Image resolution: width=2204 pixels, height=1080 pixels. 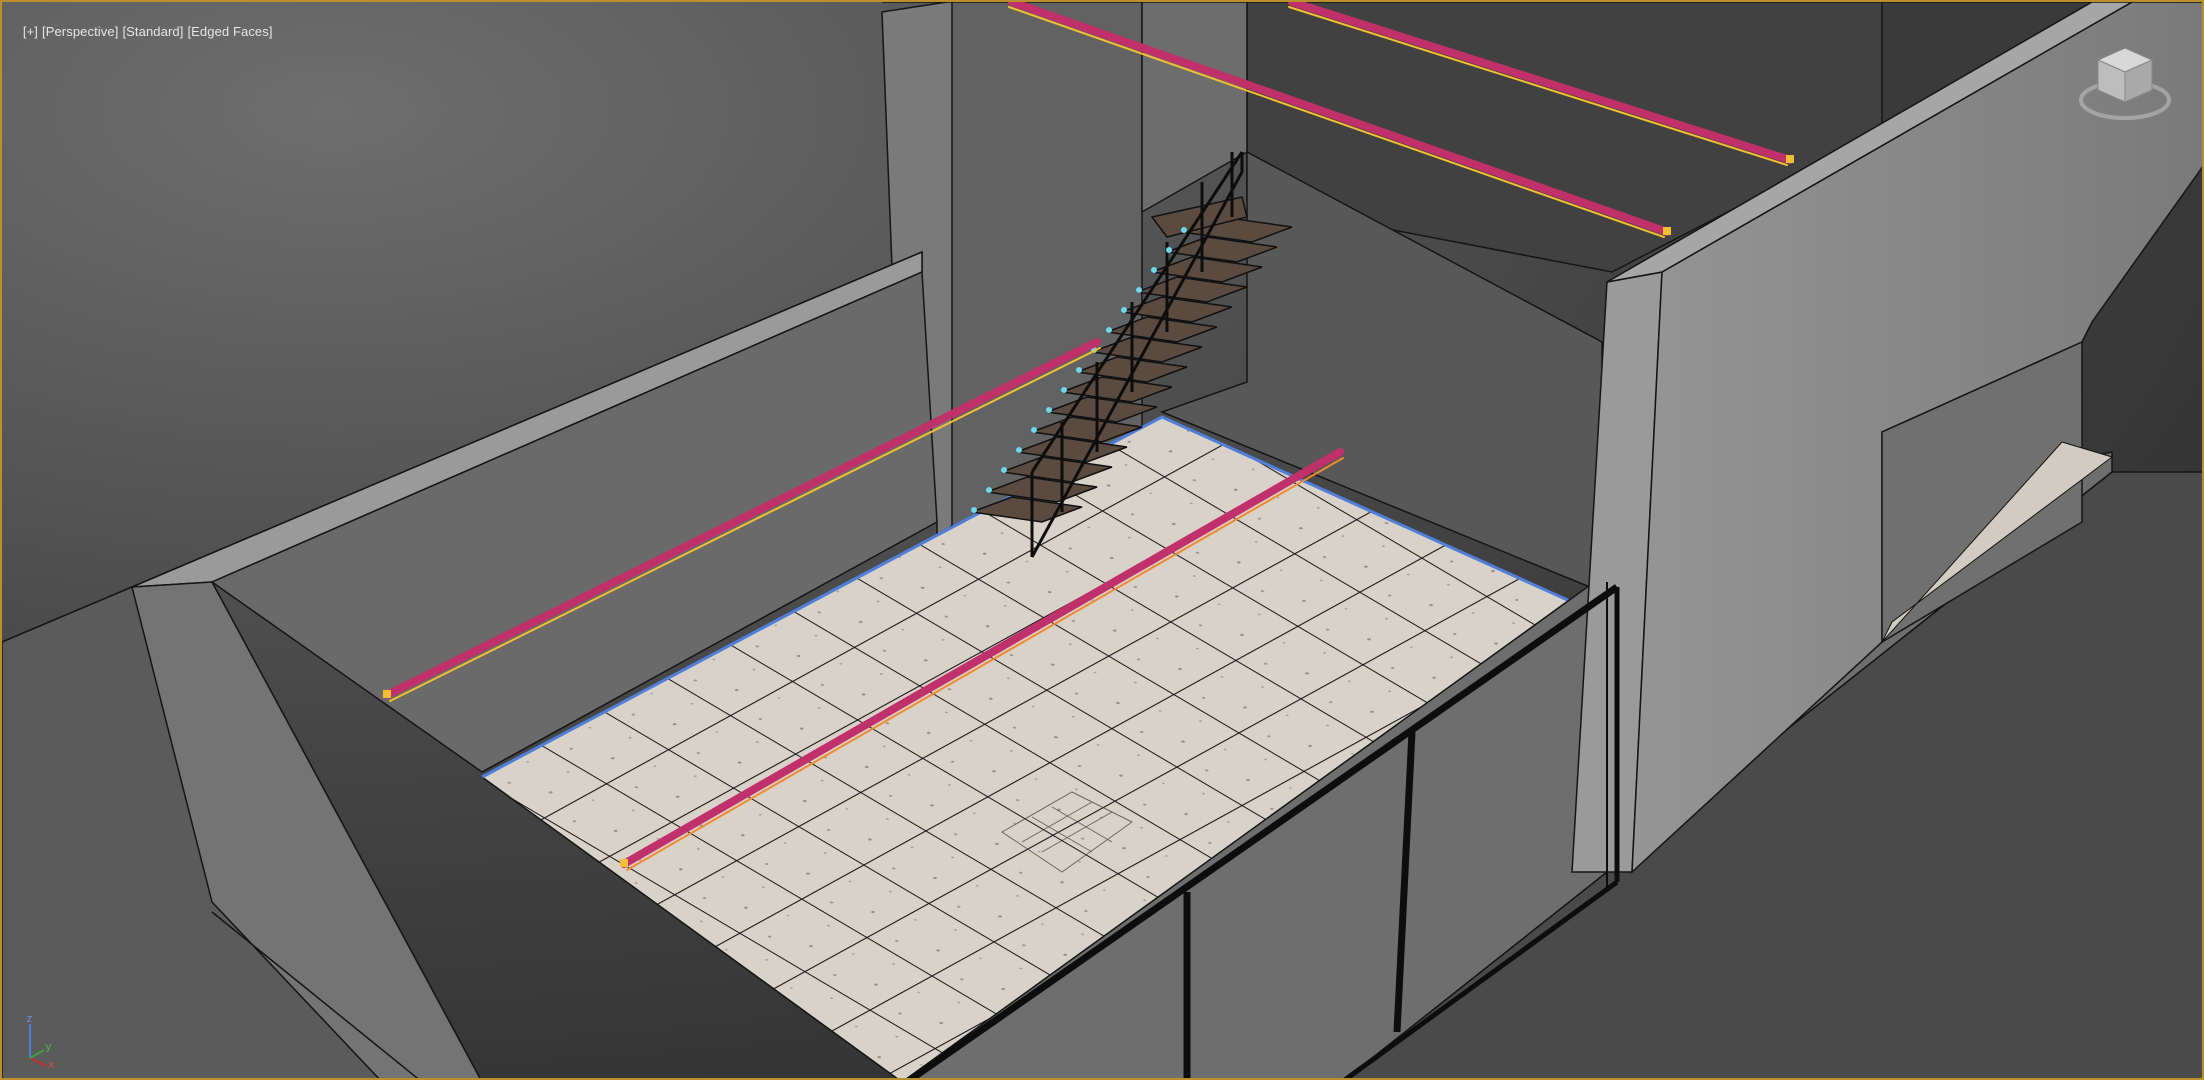 I want to click on view-type-button: [Perspective], so click(x=80, y=31).